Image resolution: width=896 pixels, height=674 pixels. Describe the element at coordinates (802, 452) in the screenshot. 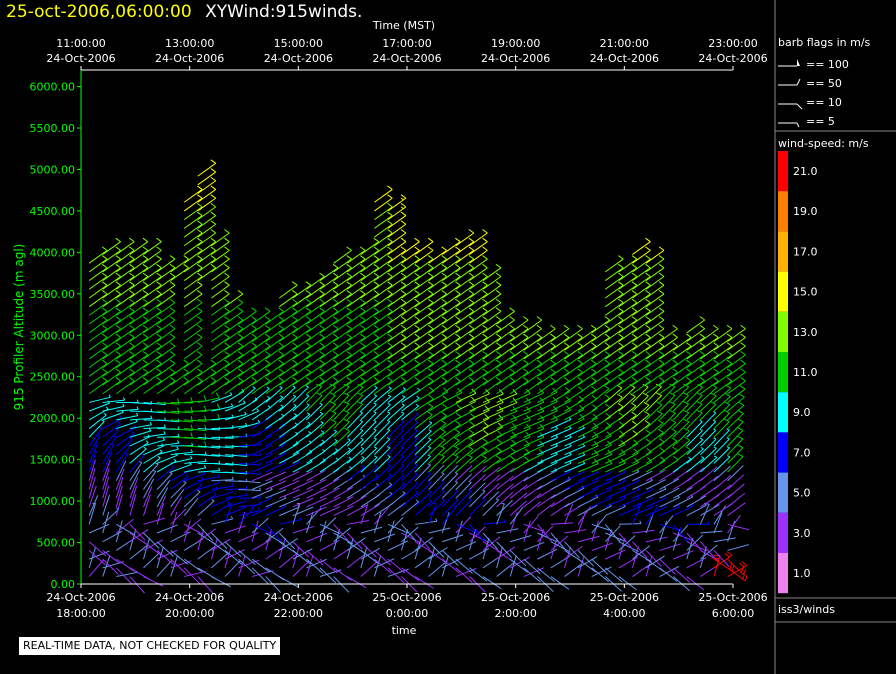

I see `color-scale-label: 7.0` at that location.